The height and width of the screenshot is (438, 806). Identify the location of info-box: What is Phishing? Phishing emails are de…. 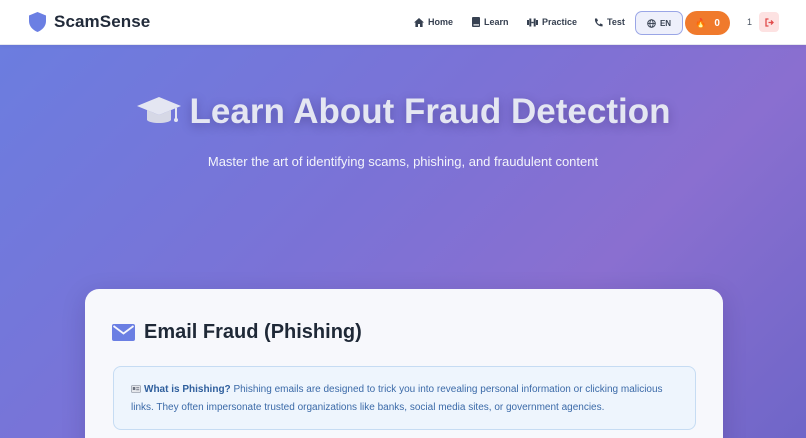
(404, 398).